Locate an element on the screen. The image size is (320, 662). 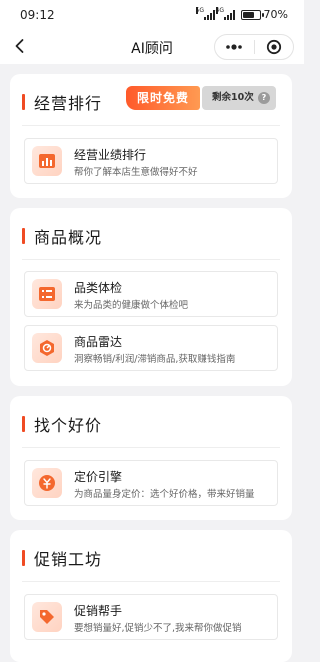
promo-tag-icon is located at coordinates (47, 617).